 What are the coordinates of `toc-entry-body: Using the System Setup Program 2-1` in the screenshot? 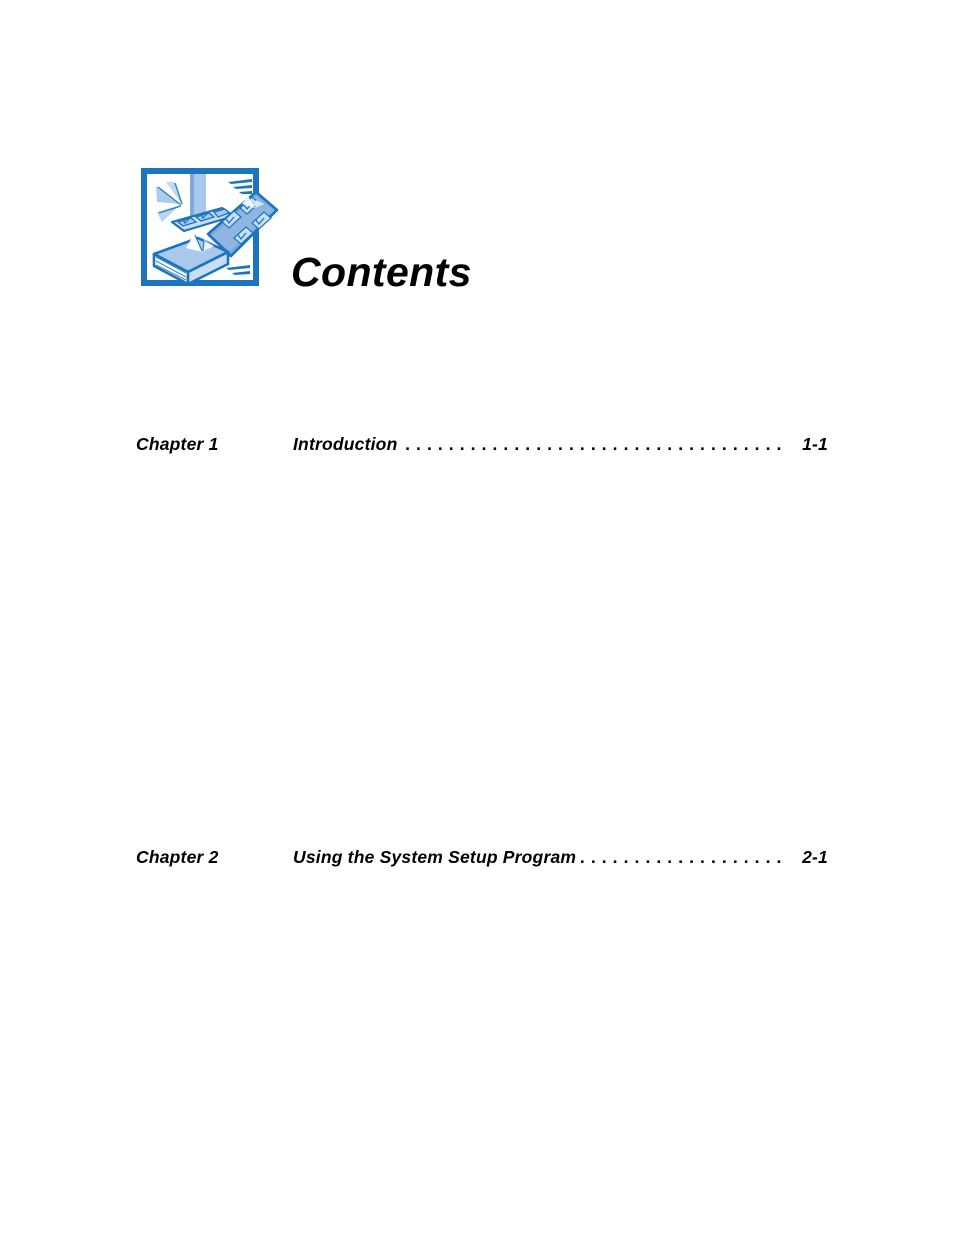 It's located at (560, 857).